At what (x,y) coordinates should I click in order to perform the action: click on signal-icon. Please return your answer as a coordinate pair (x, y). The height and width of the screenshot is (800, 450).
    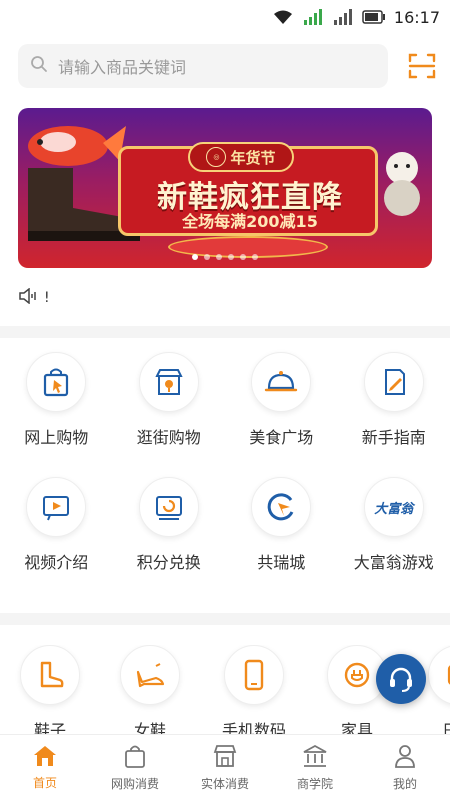
    Looking at the image, I should click on (313, 17).